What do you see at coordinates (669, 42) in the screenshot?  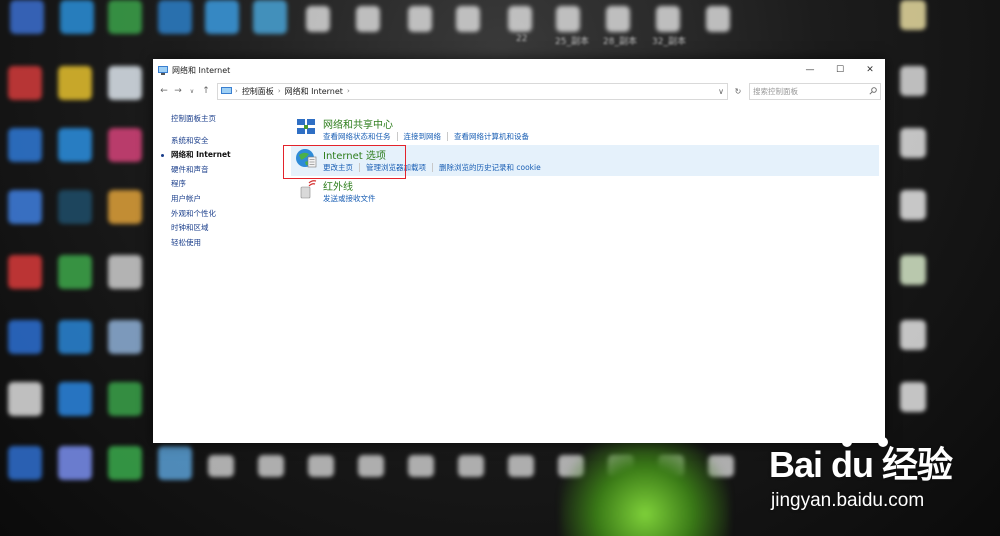 I see `desktop-icon-label: 32_副本` at bounding box center [669, 42].